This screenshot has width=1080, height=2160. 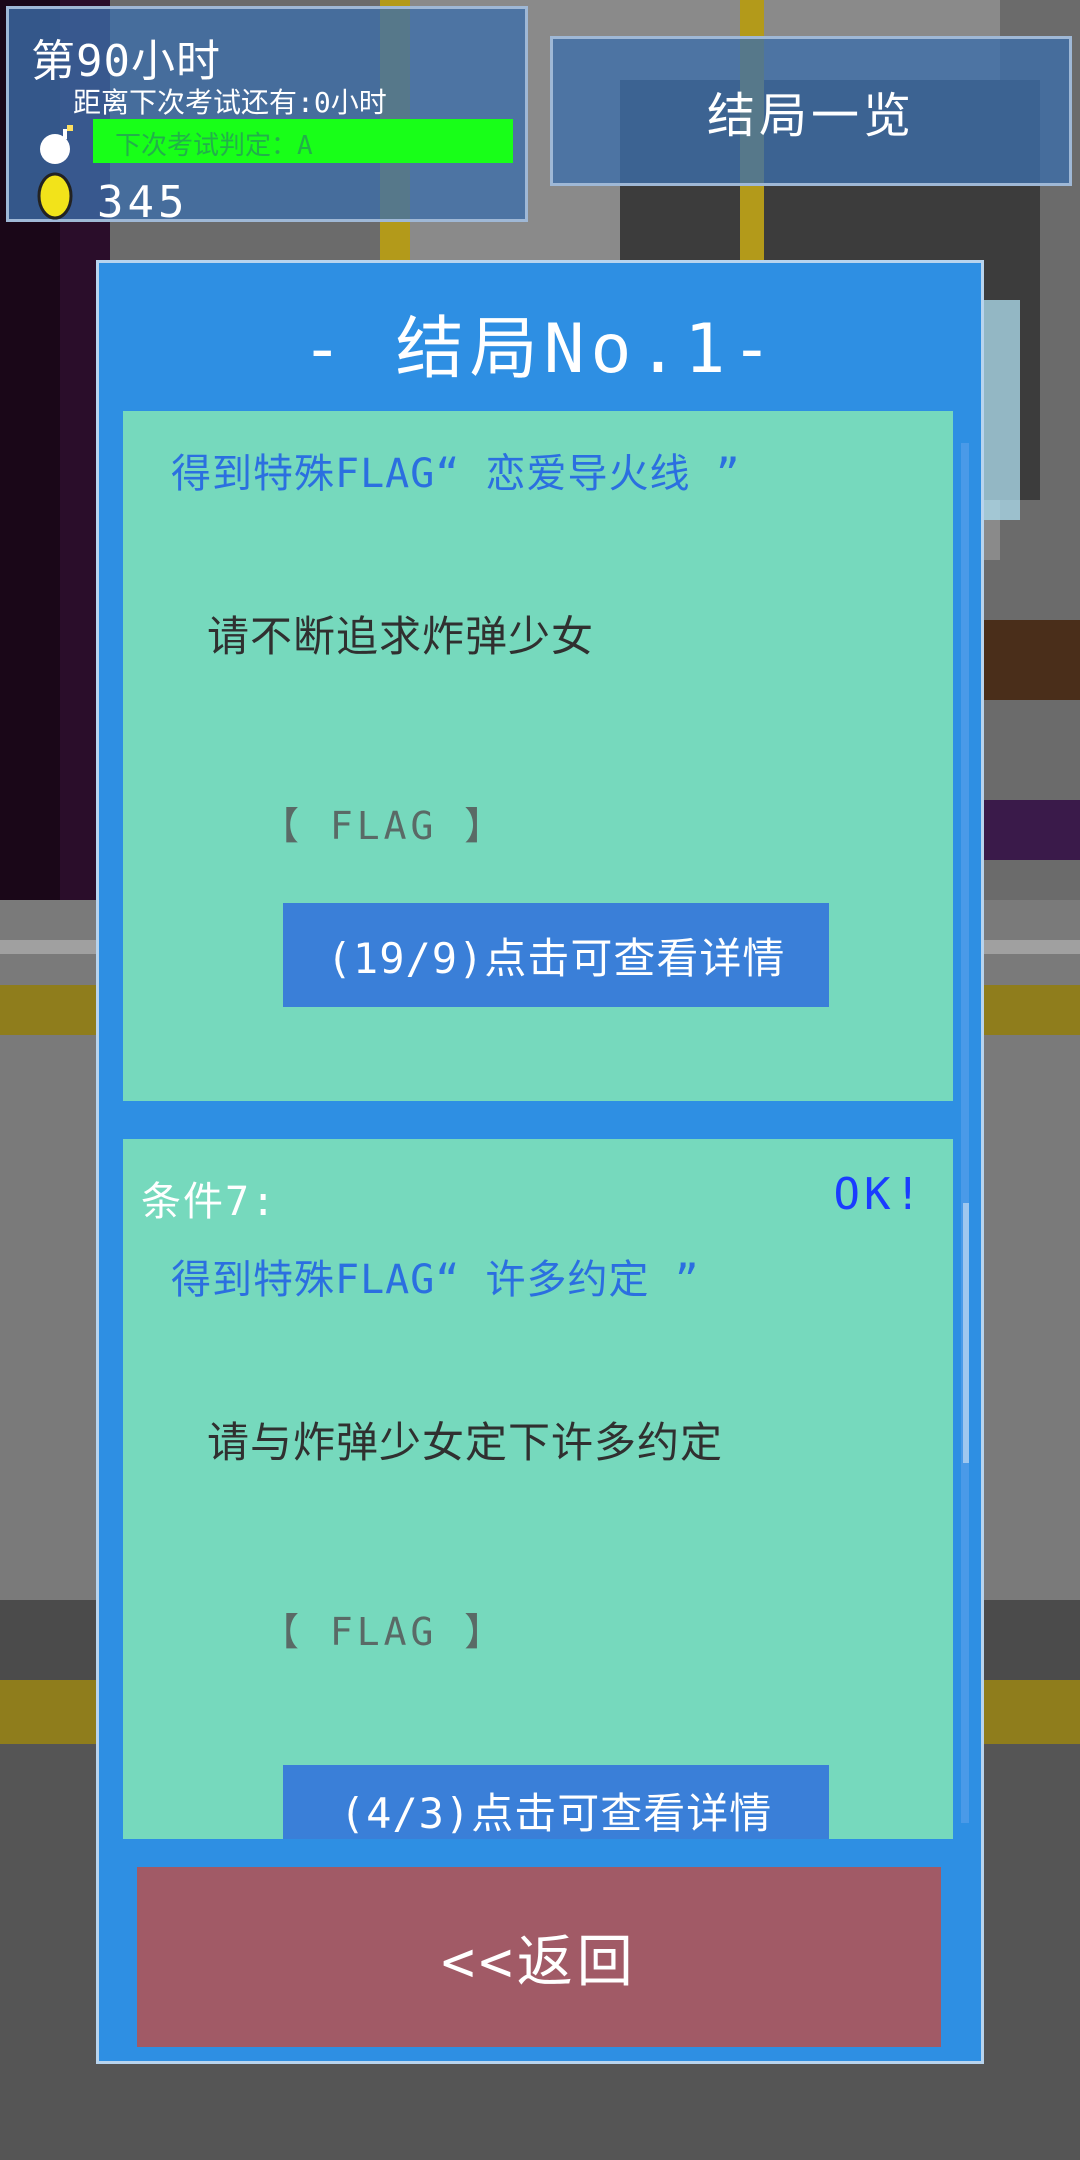 I want to click on background-object, so click(x=1030, y=660).